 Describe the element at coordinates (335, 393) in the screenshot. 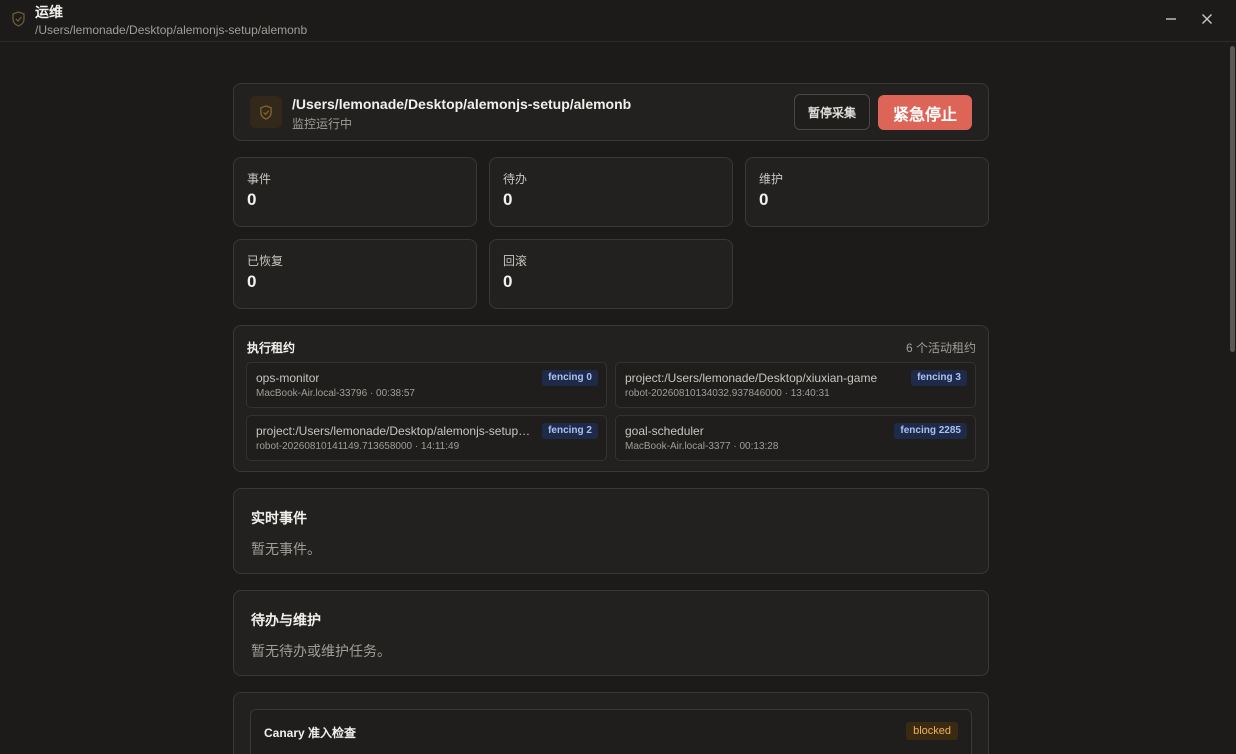

I see `lease-meta: MacBook-Air.local-33796 · 00:38:57` at that location.